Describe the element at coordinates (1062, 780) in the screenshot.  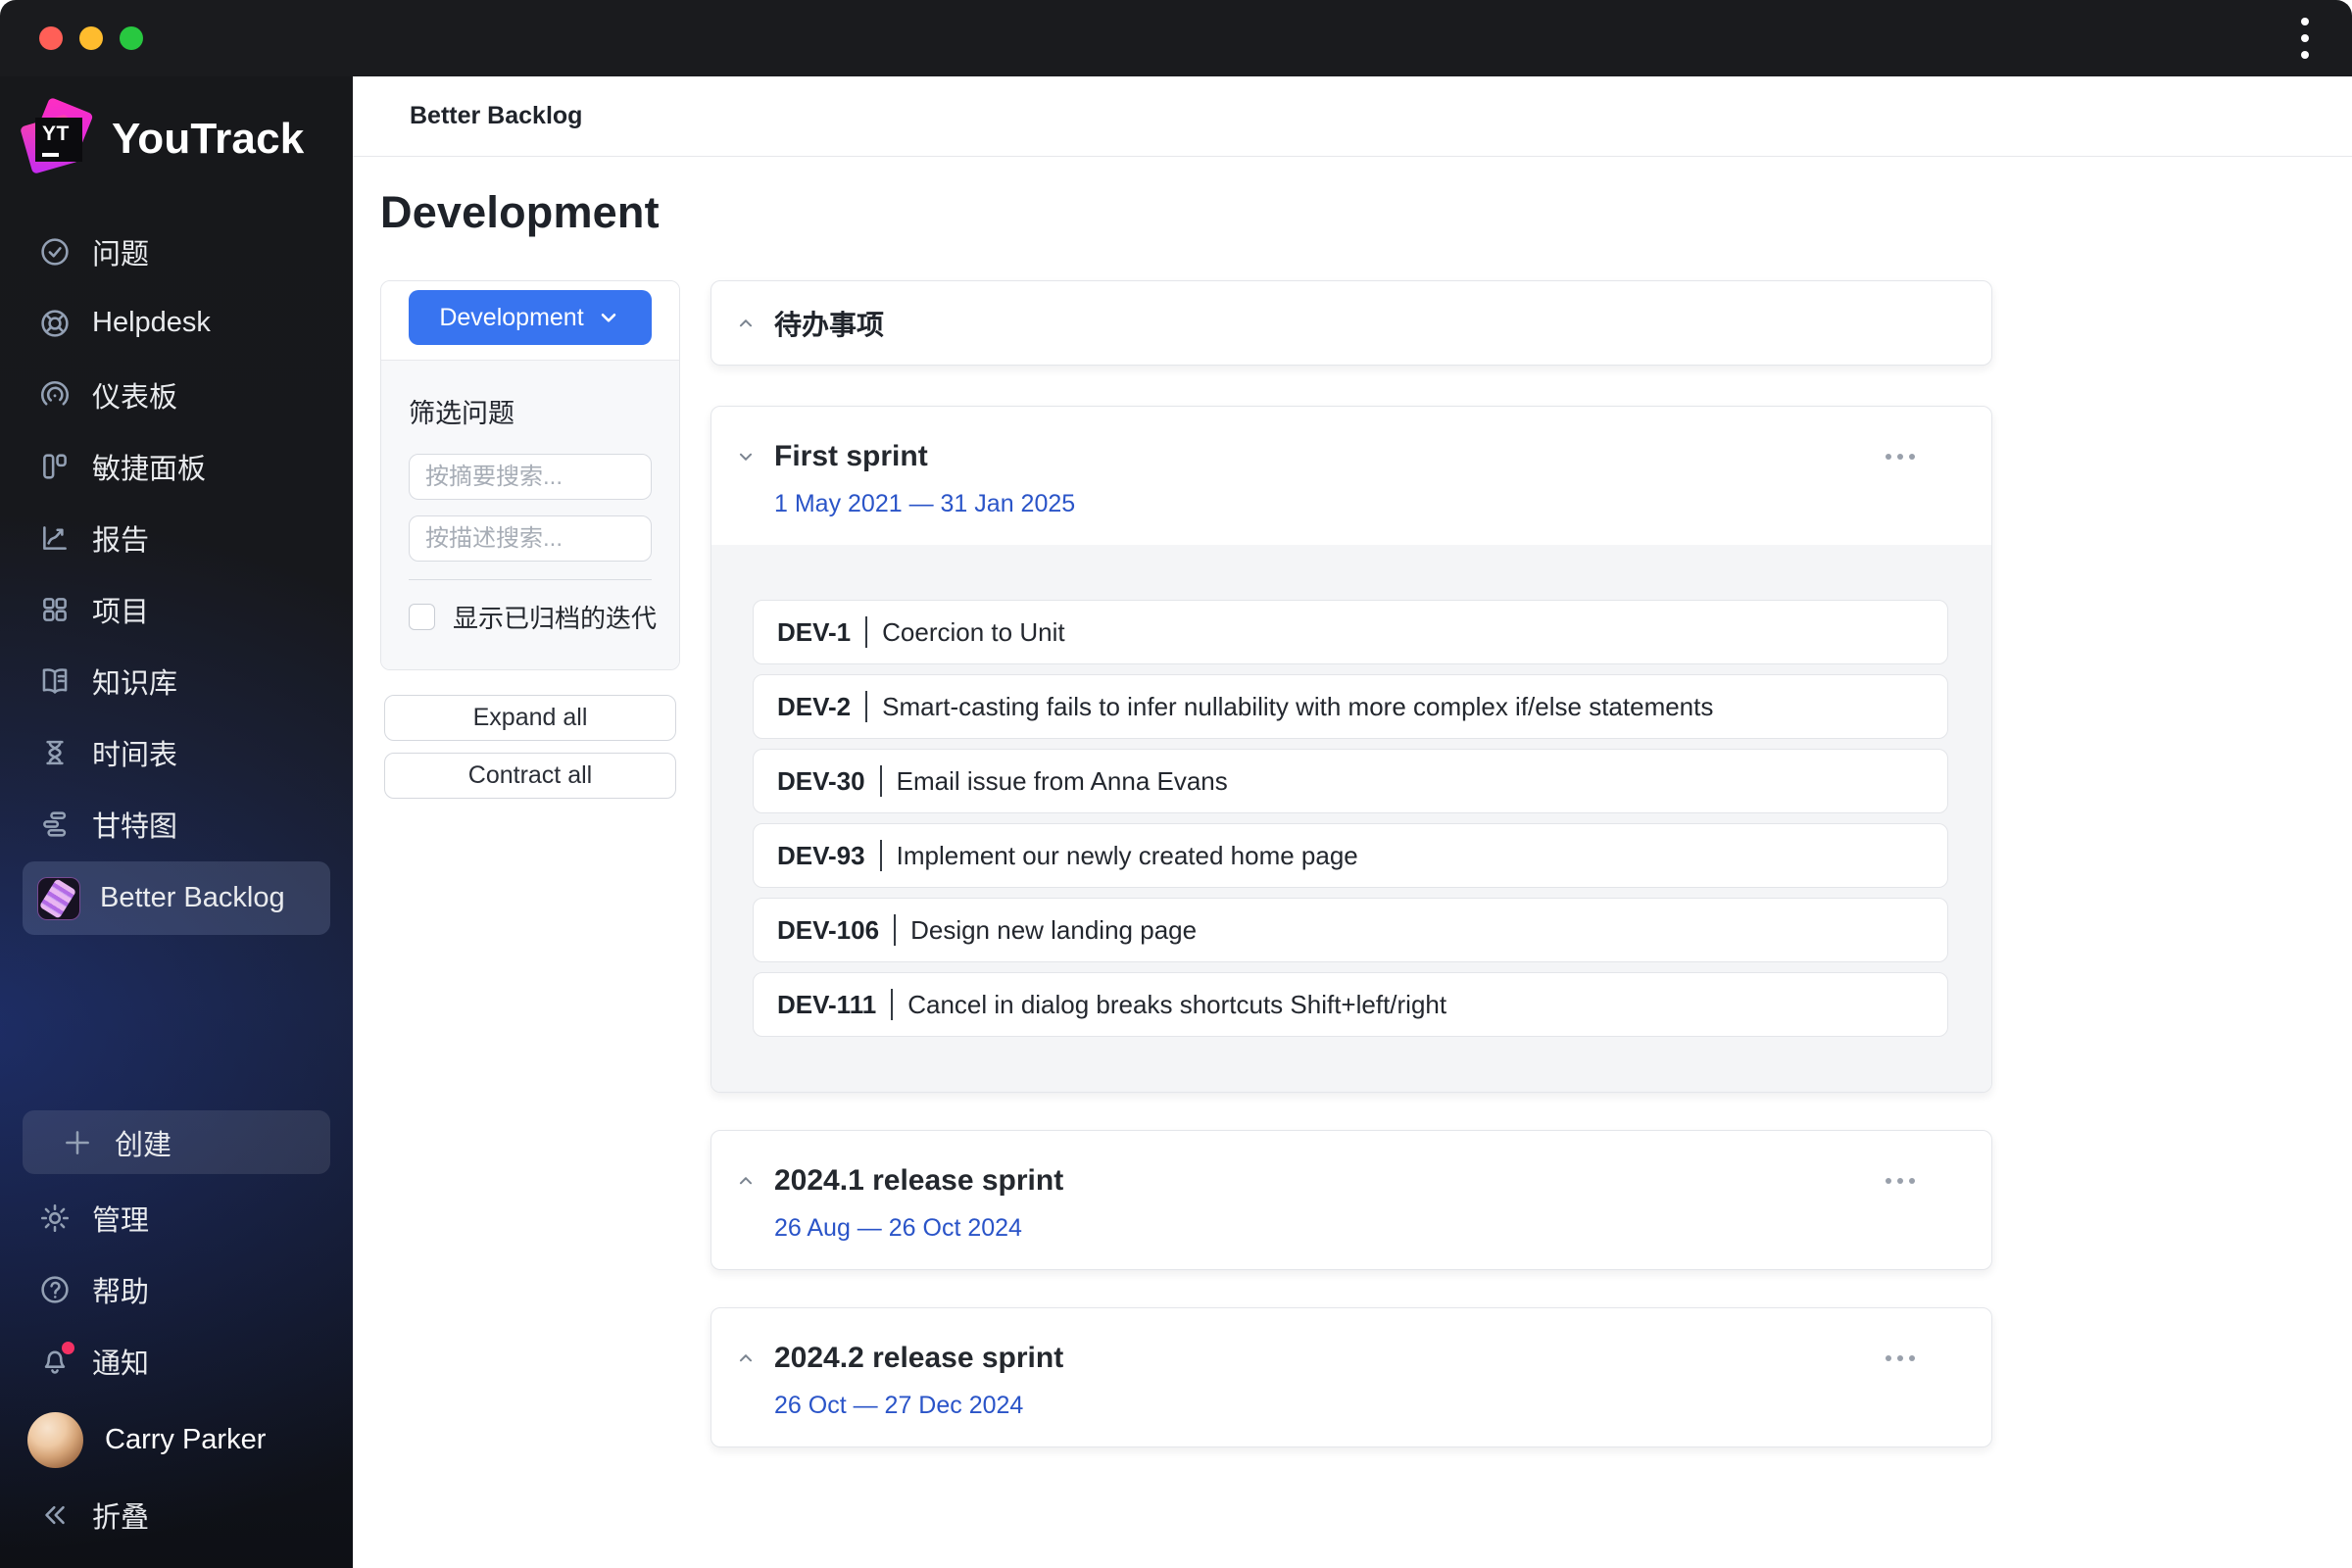
I see `issue-title: Email issue from Anna Evans` at that location.